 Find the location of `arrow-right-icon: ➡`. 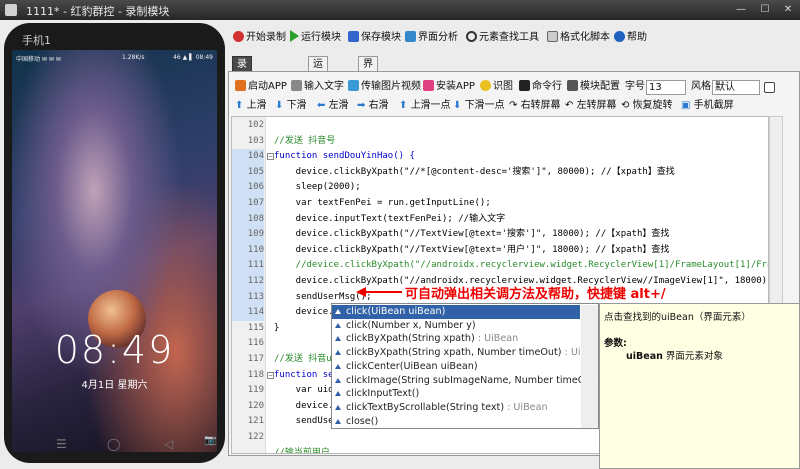

arrow-right-icon: ➡ is located at coordinates (363, 105).